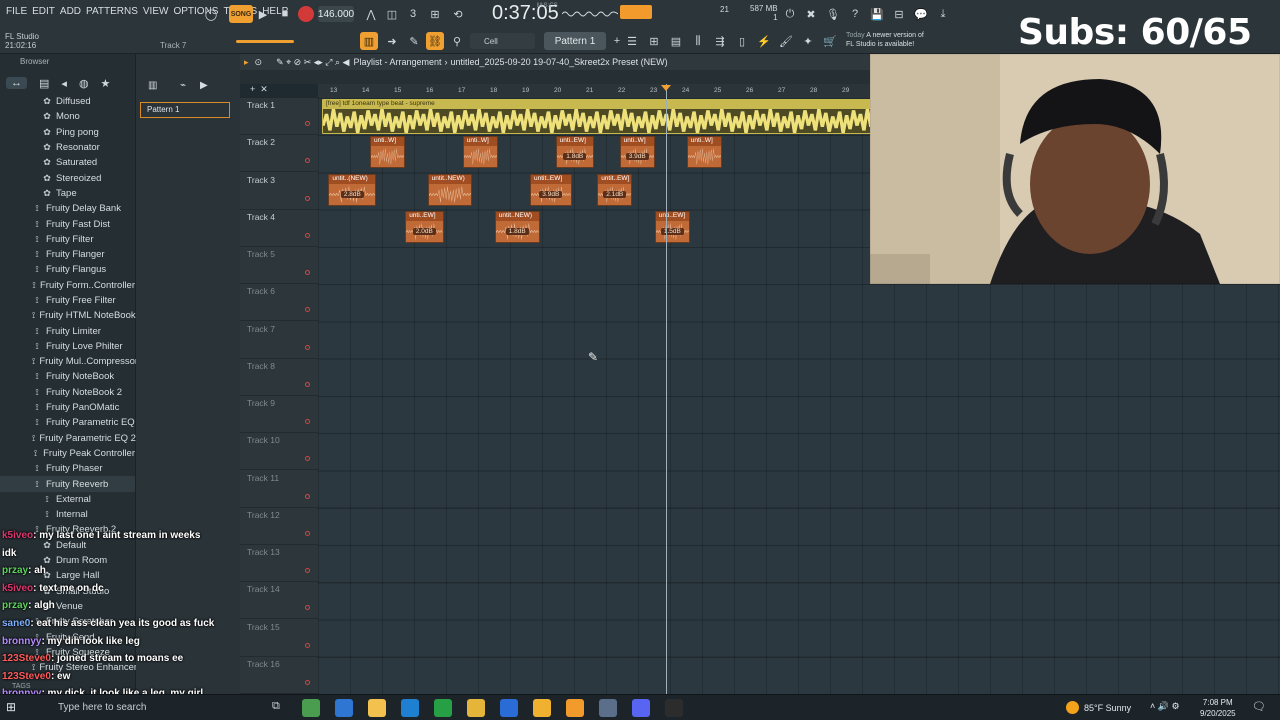 Image resolution: width=1280 pixels, height=720 pixels. Describe the element at coordinates (265, 41) in the screenshot. I see `master-volume-slider` at that location.